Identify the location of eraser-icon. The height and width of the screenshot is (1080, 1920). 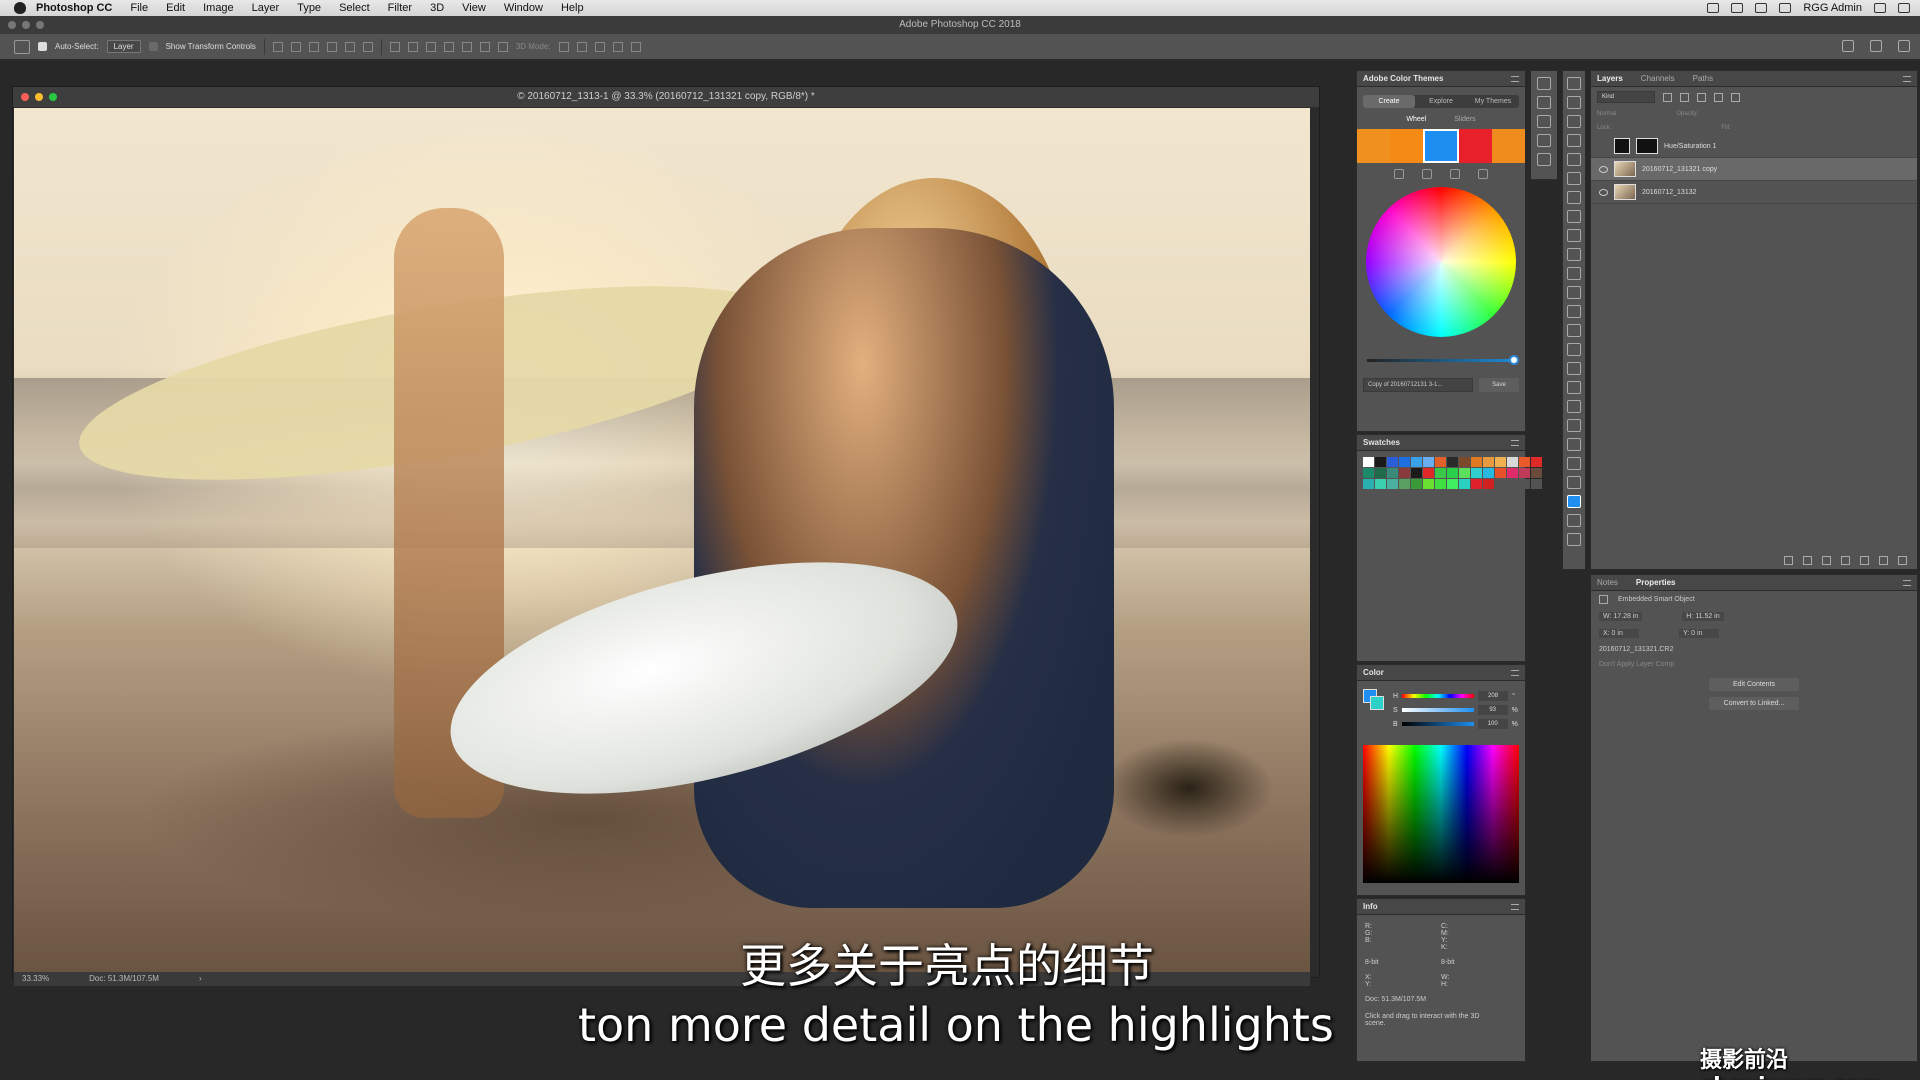
(1574, 273).